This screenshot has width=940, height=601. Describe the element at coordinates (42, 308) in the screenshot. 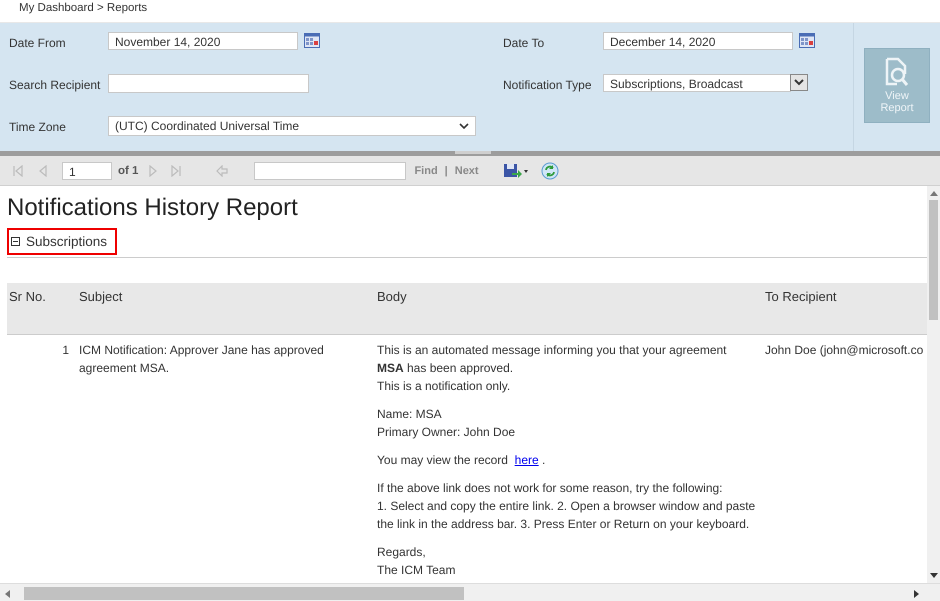

I see `column-header: Sr No.` at that location.